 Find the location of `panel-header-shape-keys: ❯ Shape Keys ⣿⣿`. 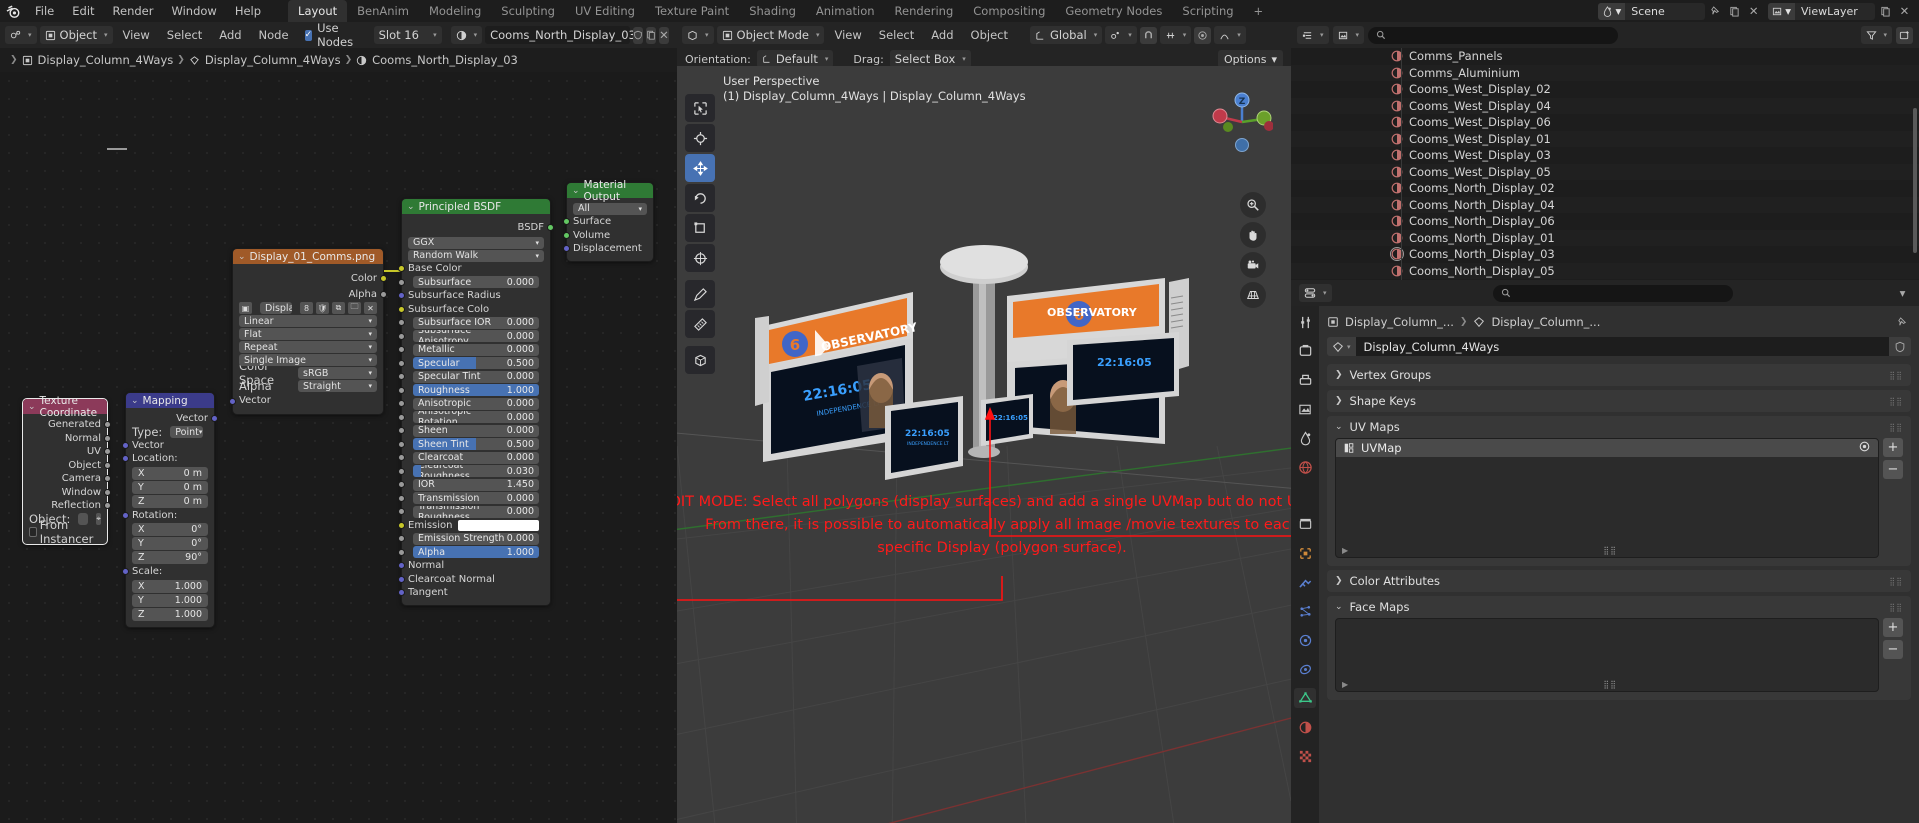

panel-header-shape-keys: ❯ Shape Keys ⣿⣿ is located at coordinates (1619, 401).